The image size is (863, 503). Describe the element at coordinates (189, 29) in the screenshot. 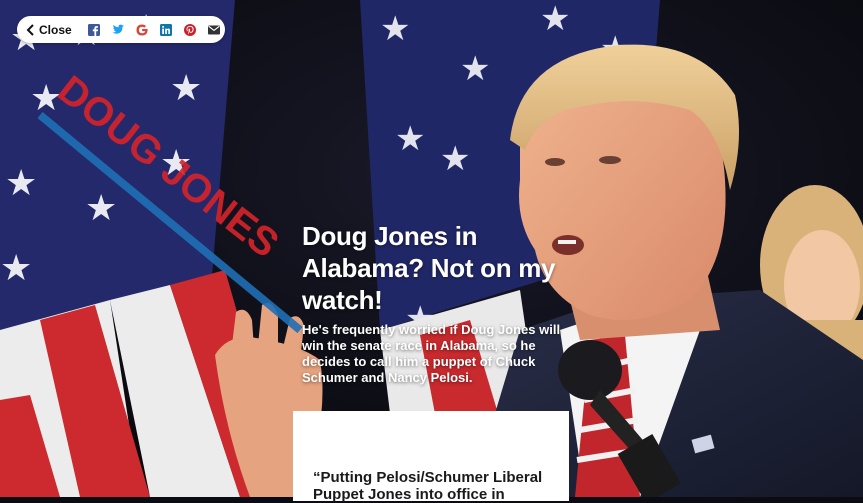

I see `pinterest-icon` at that location.